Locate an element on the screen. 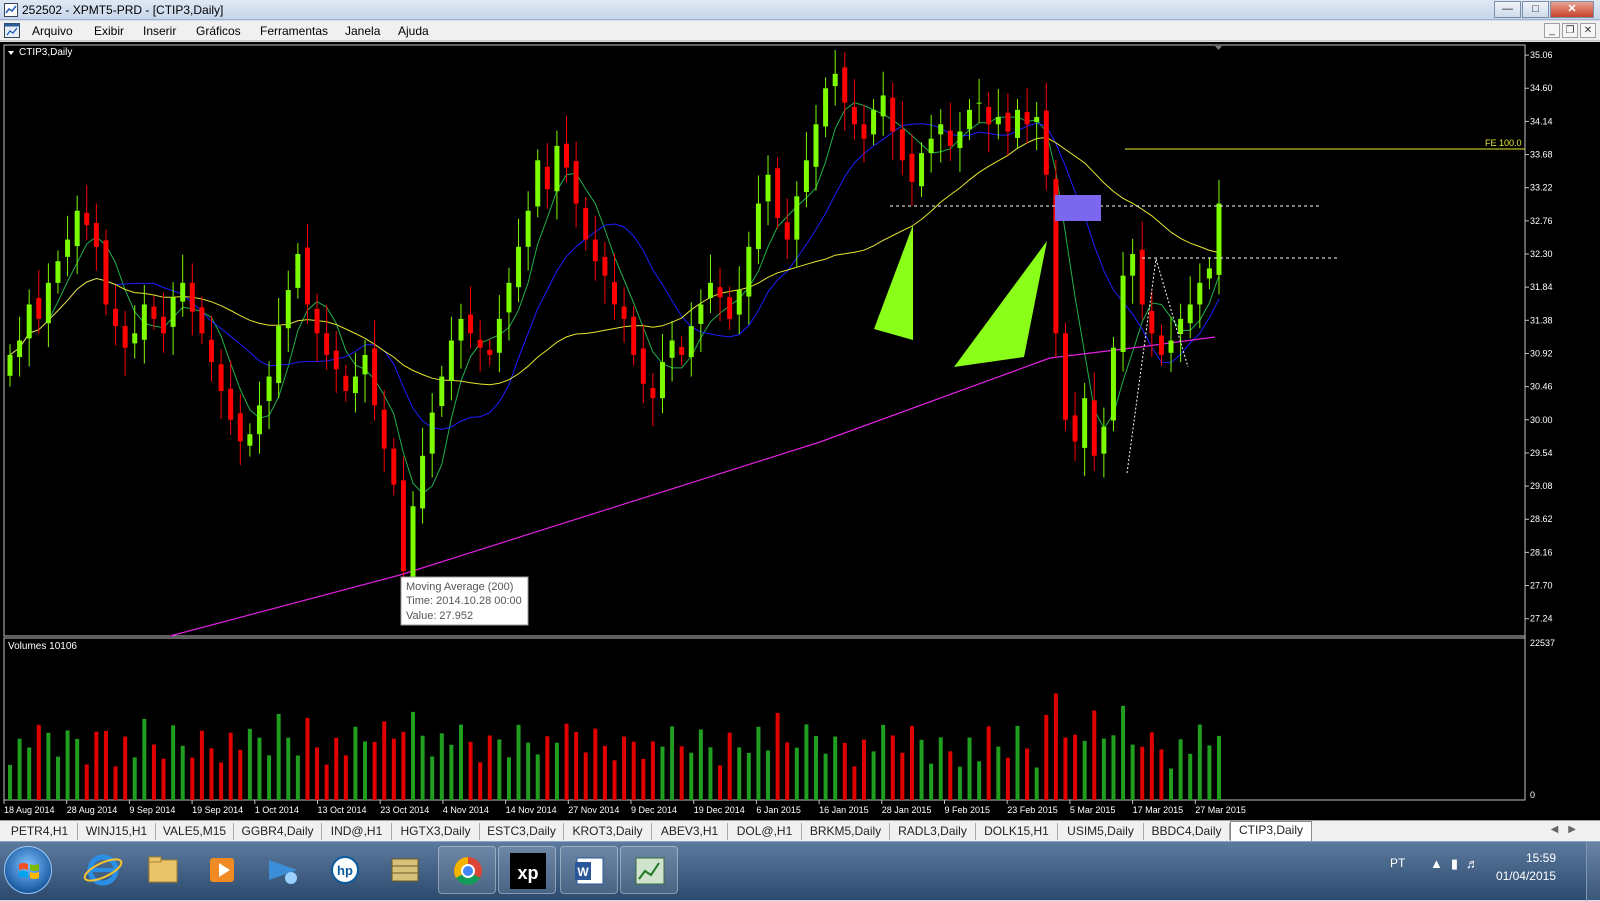  menu-janela: Janela is located at coordinates (362, 31).